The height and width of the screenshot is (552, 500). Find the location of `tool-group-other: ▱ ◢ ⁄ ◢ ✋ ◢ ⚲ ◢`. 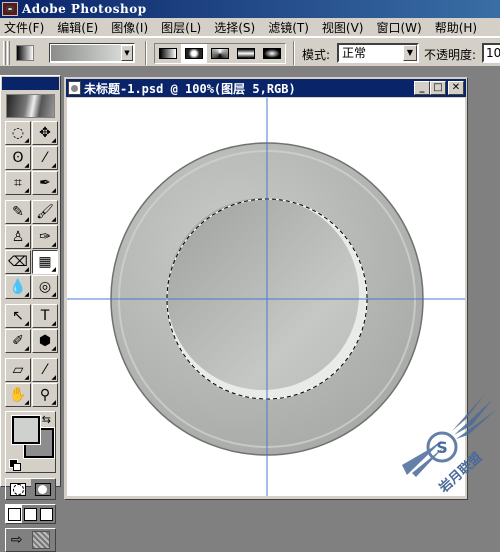

tool-group-other: ▱ ◢ ⁄ ◢ ✋ ◢ ⚲ ◢ is located at coordinates (32, 382).